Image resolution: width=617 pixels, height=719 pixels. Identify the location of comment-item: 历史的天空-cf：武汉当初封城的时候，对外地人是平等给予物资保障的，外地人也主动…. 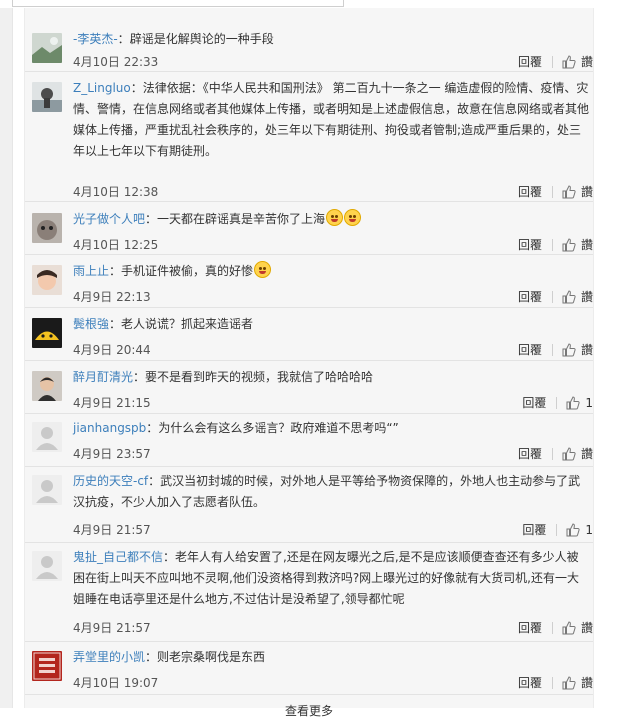
(309, 504).